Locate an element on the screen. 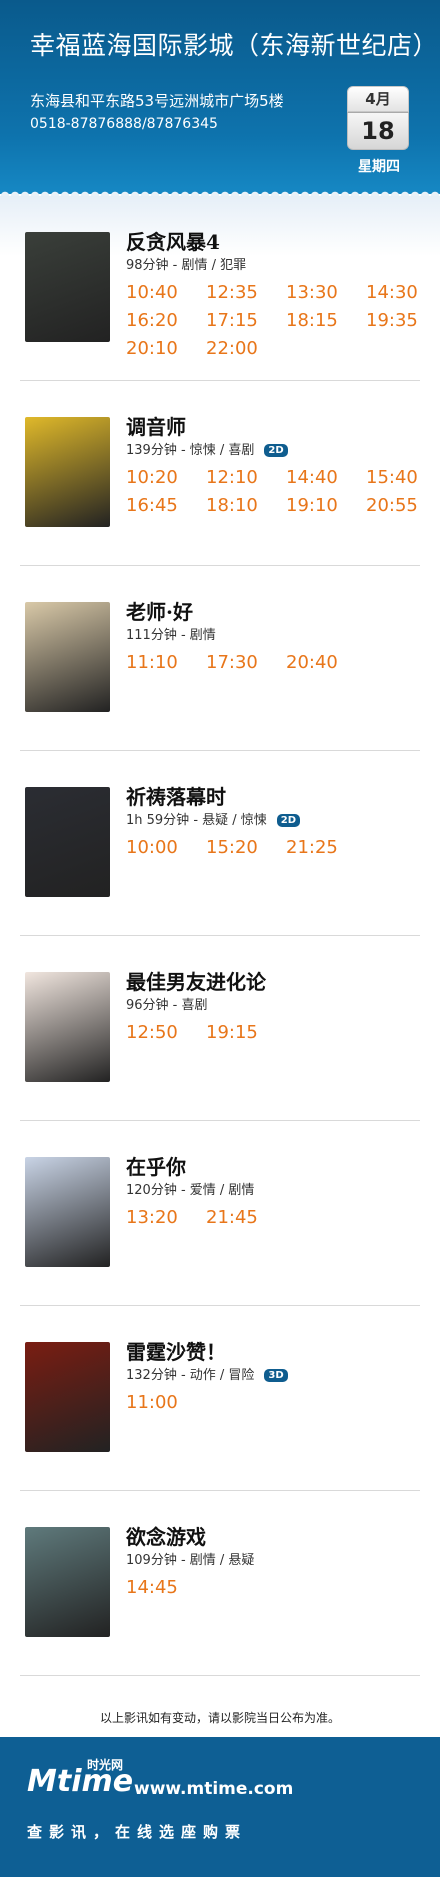 Image resolution: width=440 pixels, height=1877 pixels. showtime: 14:30 is located at coordinates (392, 292).